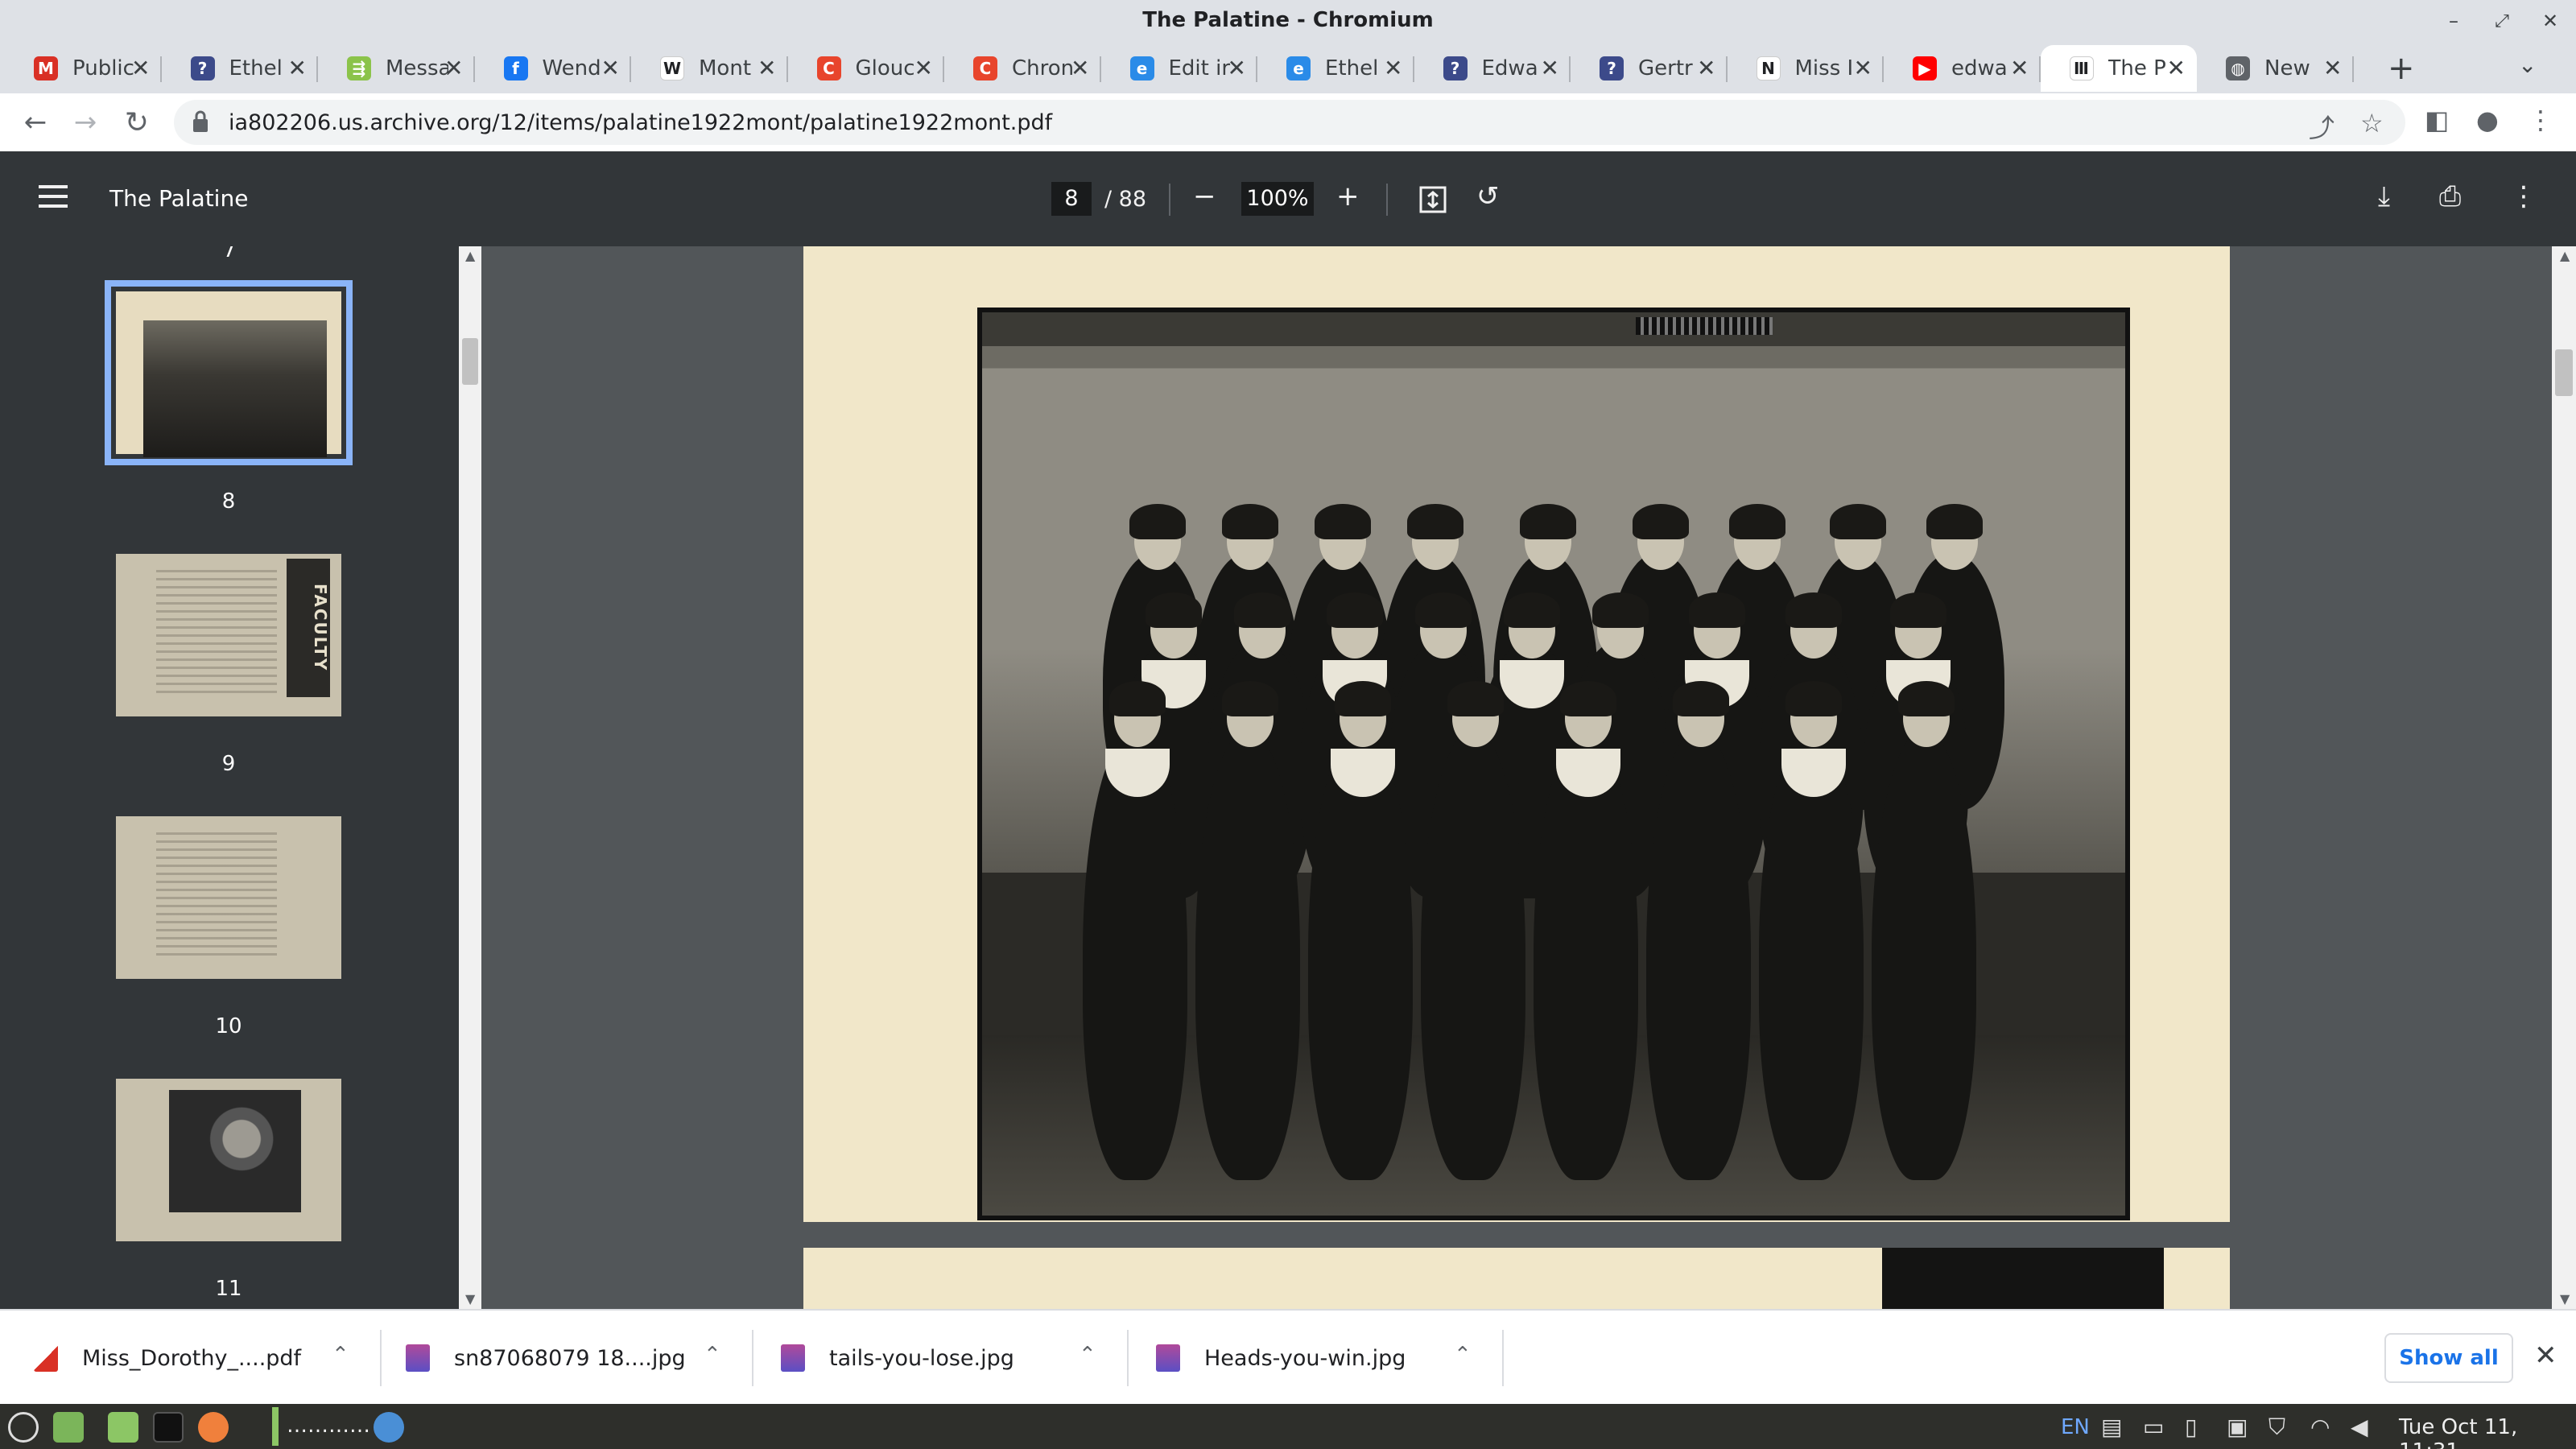  What do you see at coordinates (2565, 1299) in the screenshot?
I see `doc-scroll-down-arrow-icon: ▼` at bounding box center [2565, 1299].